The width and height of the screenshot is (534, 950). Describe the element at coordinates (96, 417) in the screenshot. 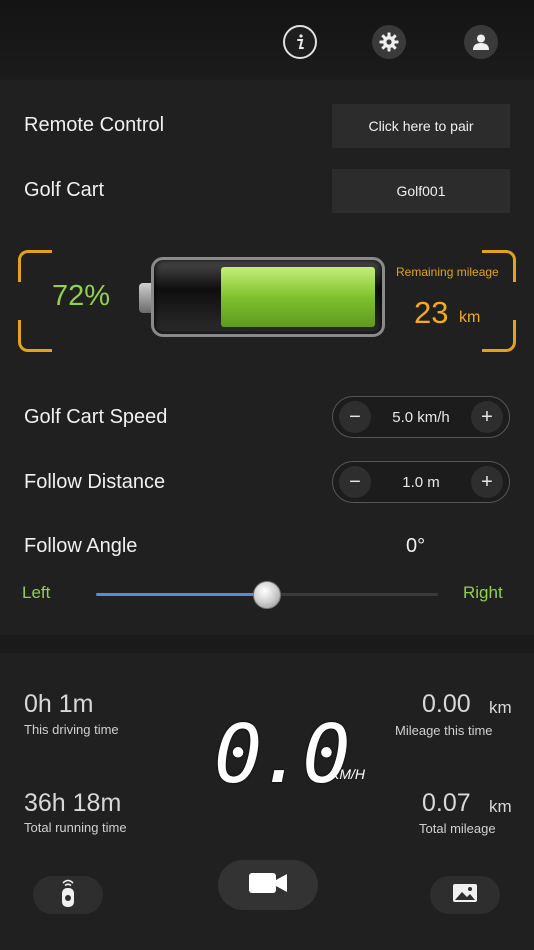

I see `cart-speed-label: Golf Cart Speed` at that location.